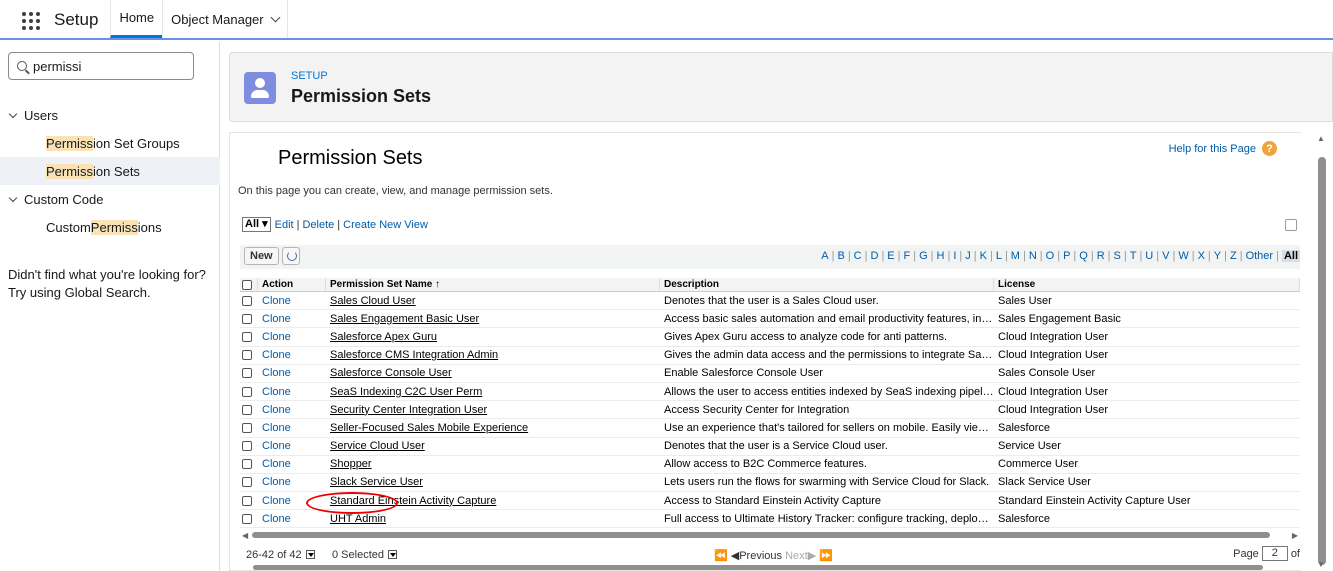 The width and height of the screenshot is (1333, 571). Describe the element at coordinates (1217, 256) in the screenshot. I see `alpha-filter-y: Y` at that location.